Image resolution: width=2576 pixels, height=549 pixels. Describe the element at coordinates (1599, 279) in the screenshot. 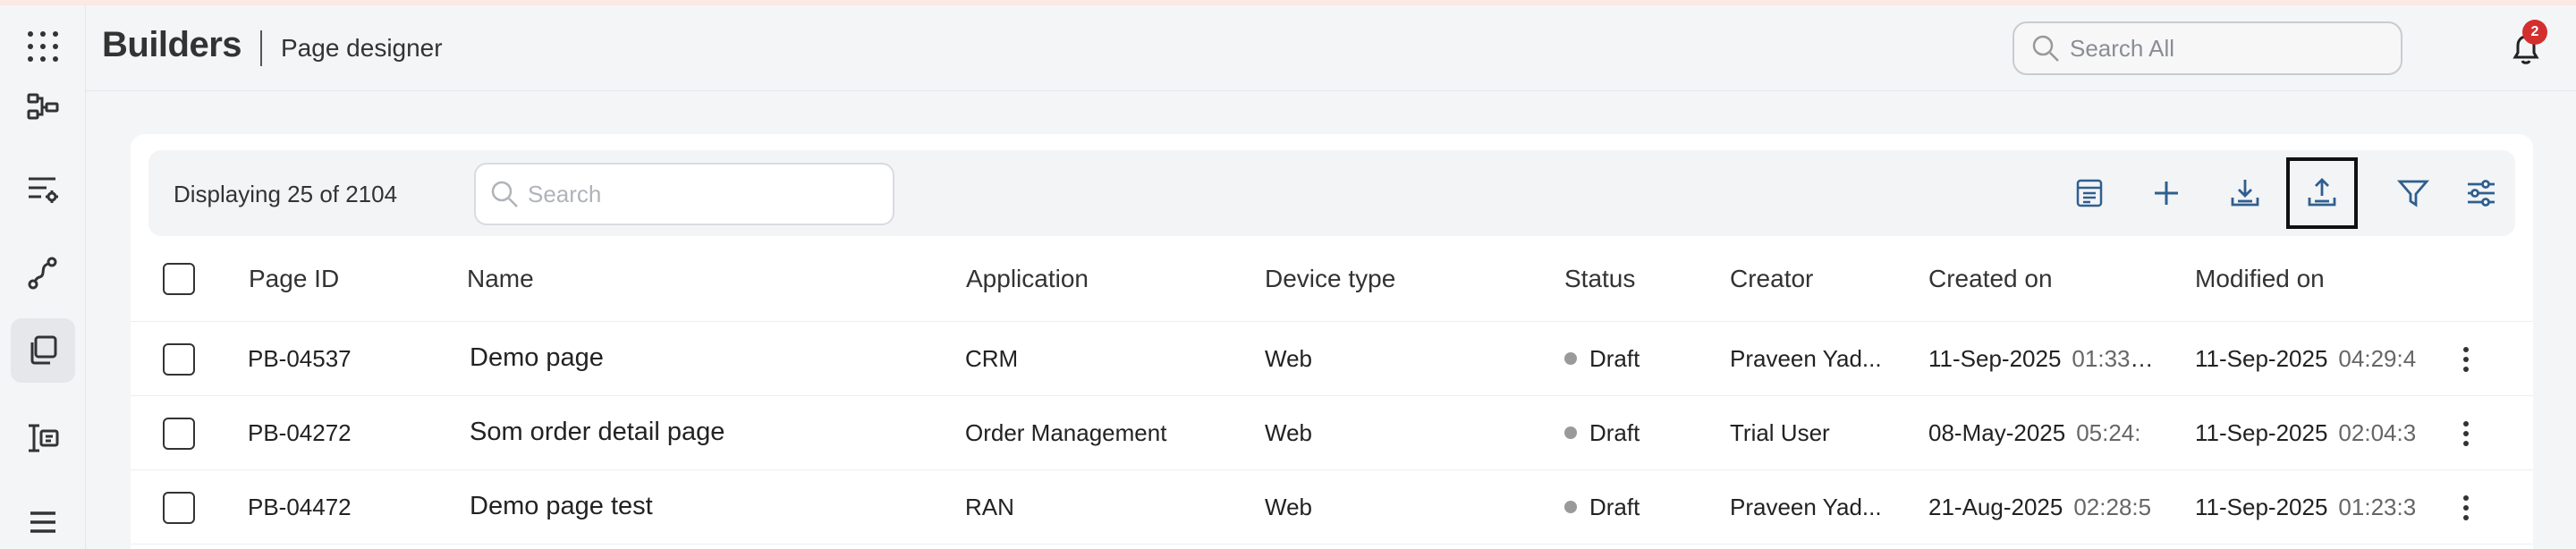

I see `col-status: Status` at that location.